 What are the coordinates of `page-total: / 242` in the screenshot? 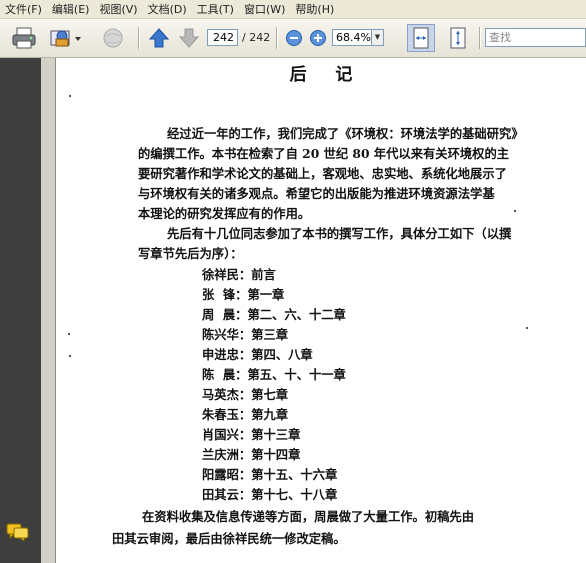 It's located at (256, 37).